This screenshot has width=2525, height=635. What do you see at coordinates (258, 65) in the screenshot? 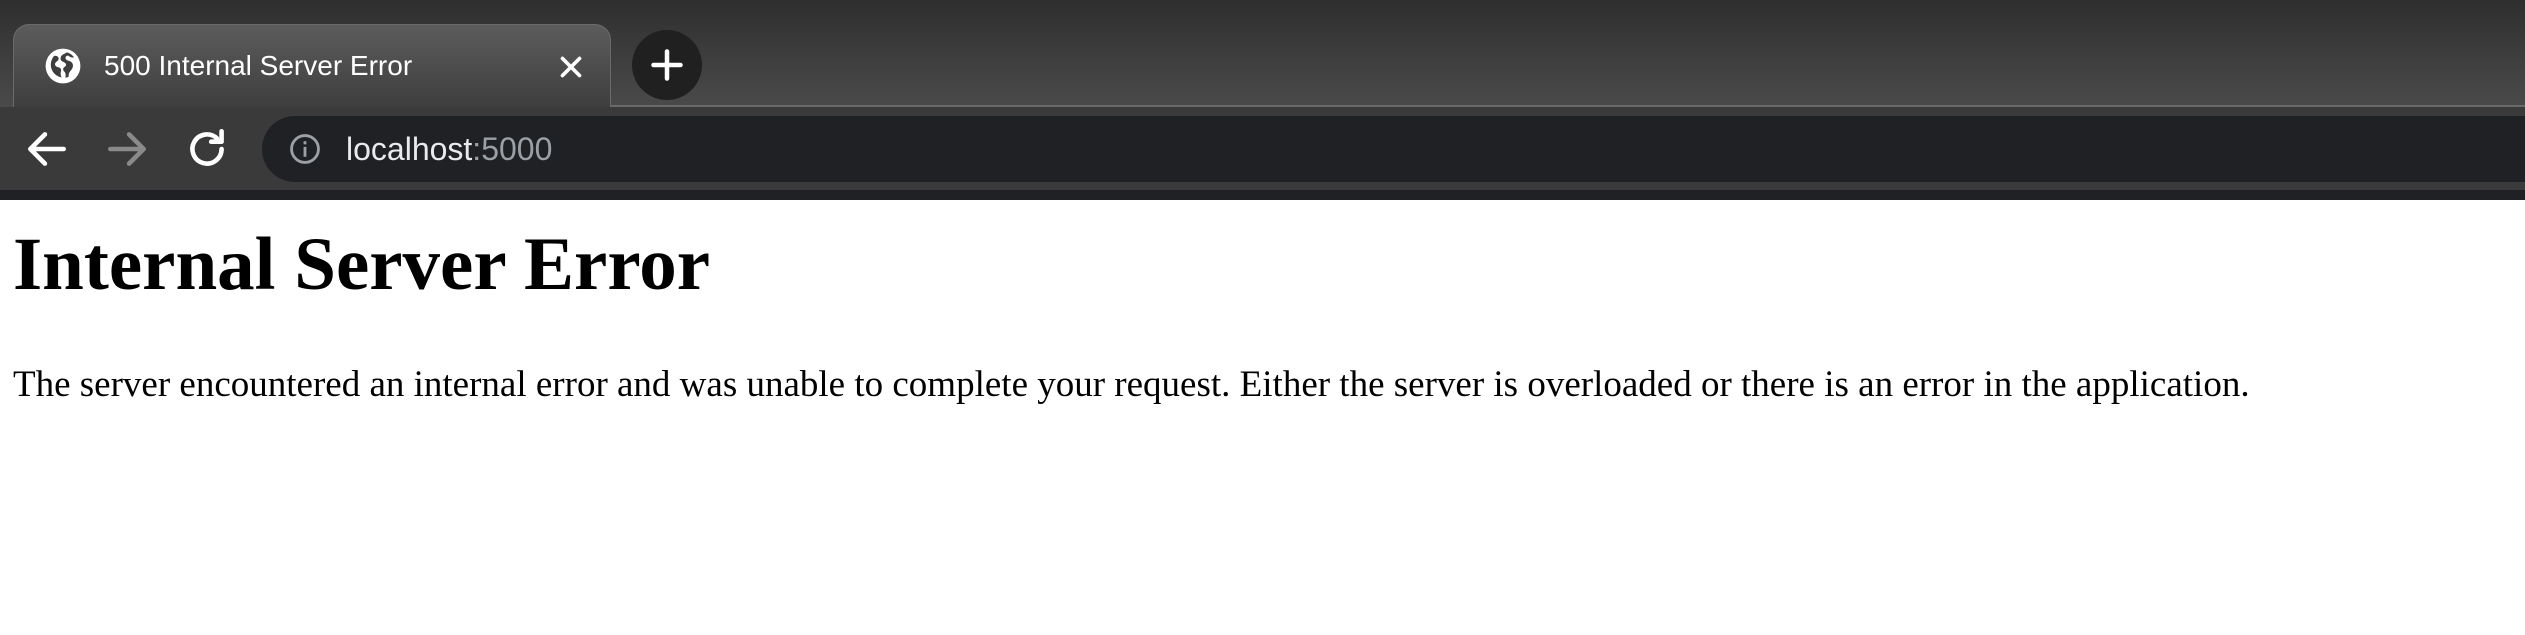
I see `tab-title: 500 Internal Server Error` at bounding box center [258, 65].